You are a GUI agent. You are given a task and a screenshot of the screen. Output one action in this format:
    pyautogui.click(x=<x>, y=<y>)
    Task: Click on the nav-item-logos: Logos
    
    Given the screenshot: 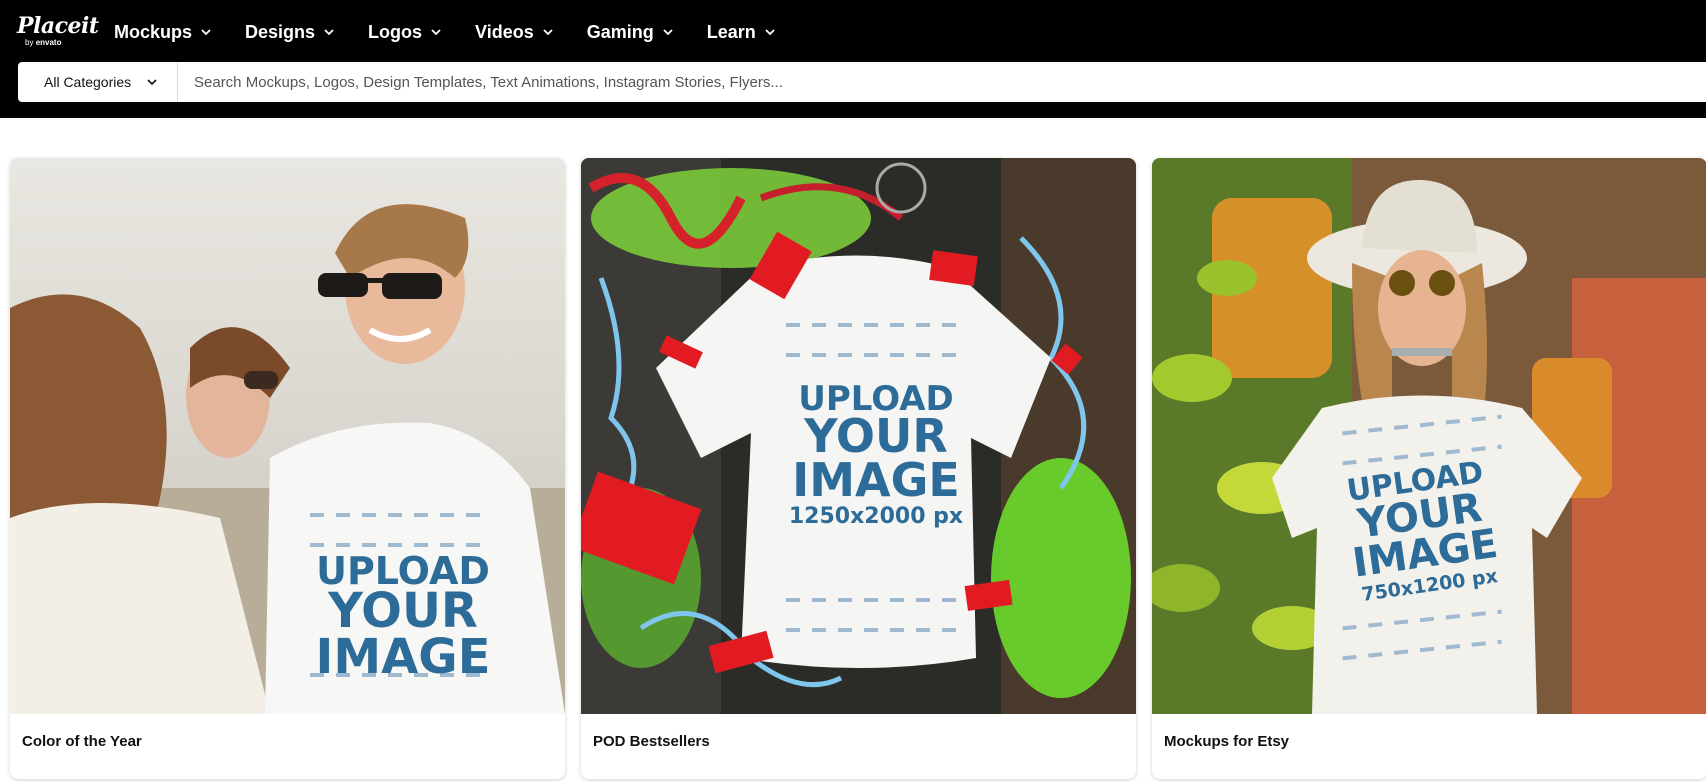 What is the action you would take?
    pyautogui.click(x=404, y=32)
    